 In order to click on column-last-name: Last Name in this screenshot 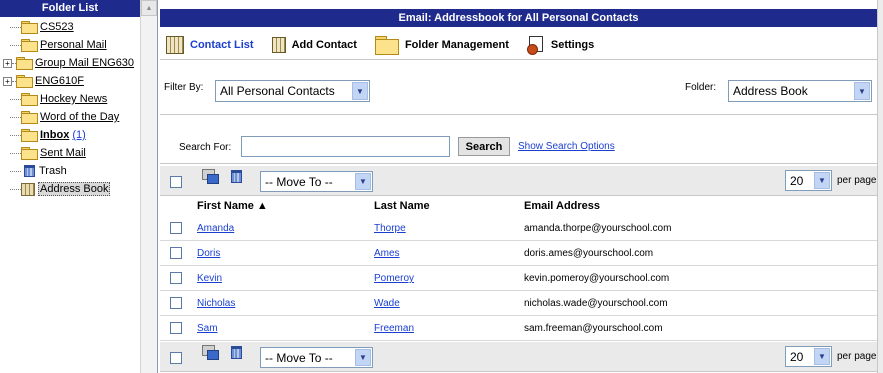, I will do `click(402, 206)`.